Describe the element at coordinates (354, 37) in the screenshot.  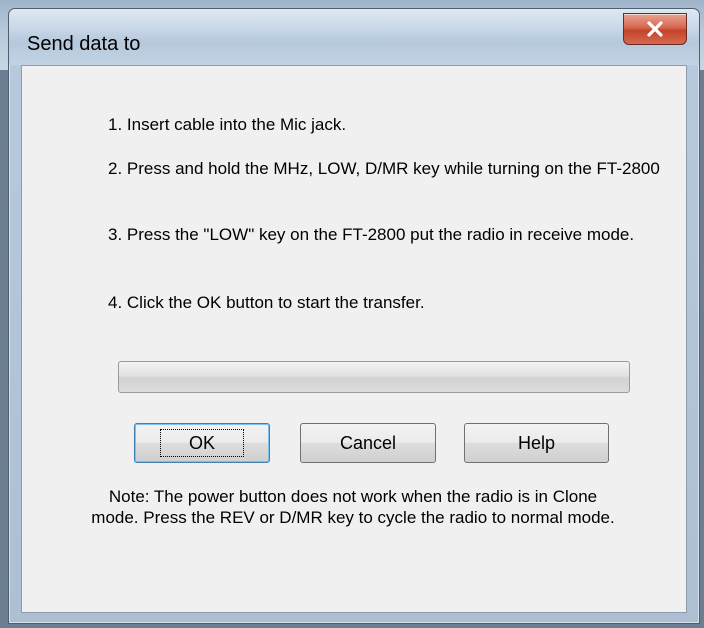
I see `title-bar: Send data to` at that location.